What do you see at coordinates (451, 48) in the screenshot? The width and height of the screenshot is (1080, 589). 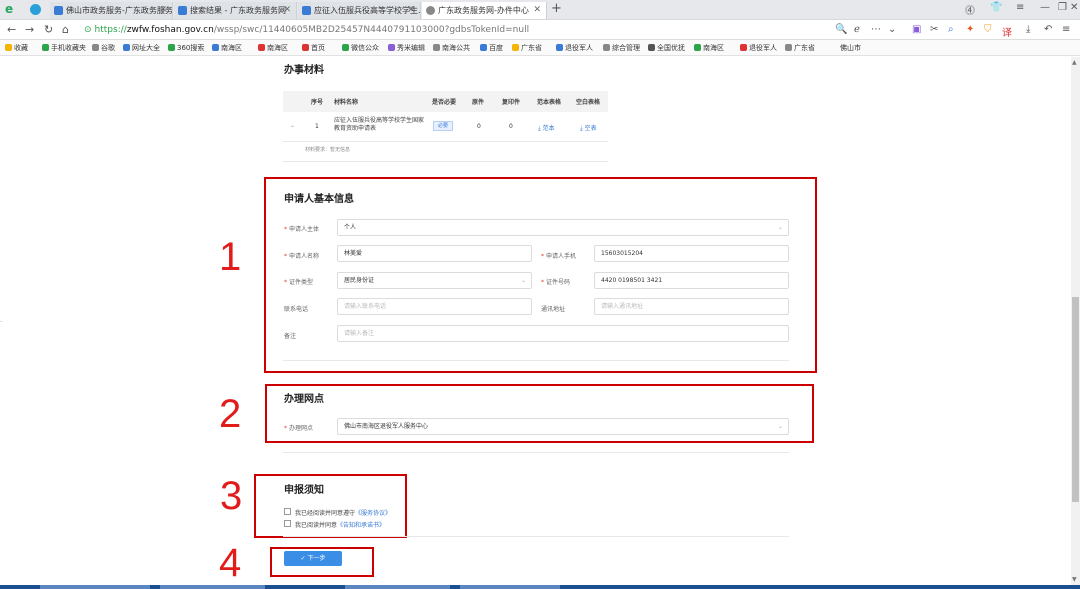 I see `bookmark-item: 南海公共` at bounding box center [451, 48].